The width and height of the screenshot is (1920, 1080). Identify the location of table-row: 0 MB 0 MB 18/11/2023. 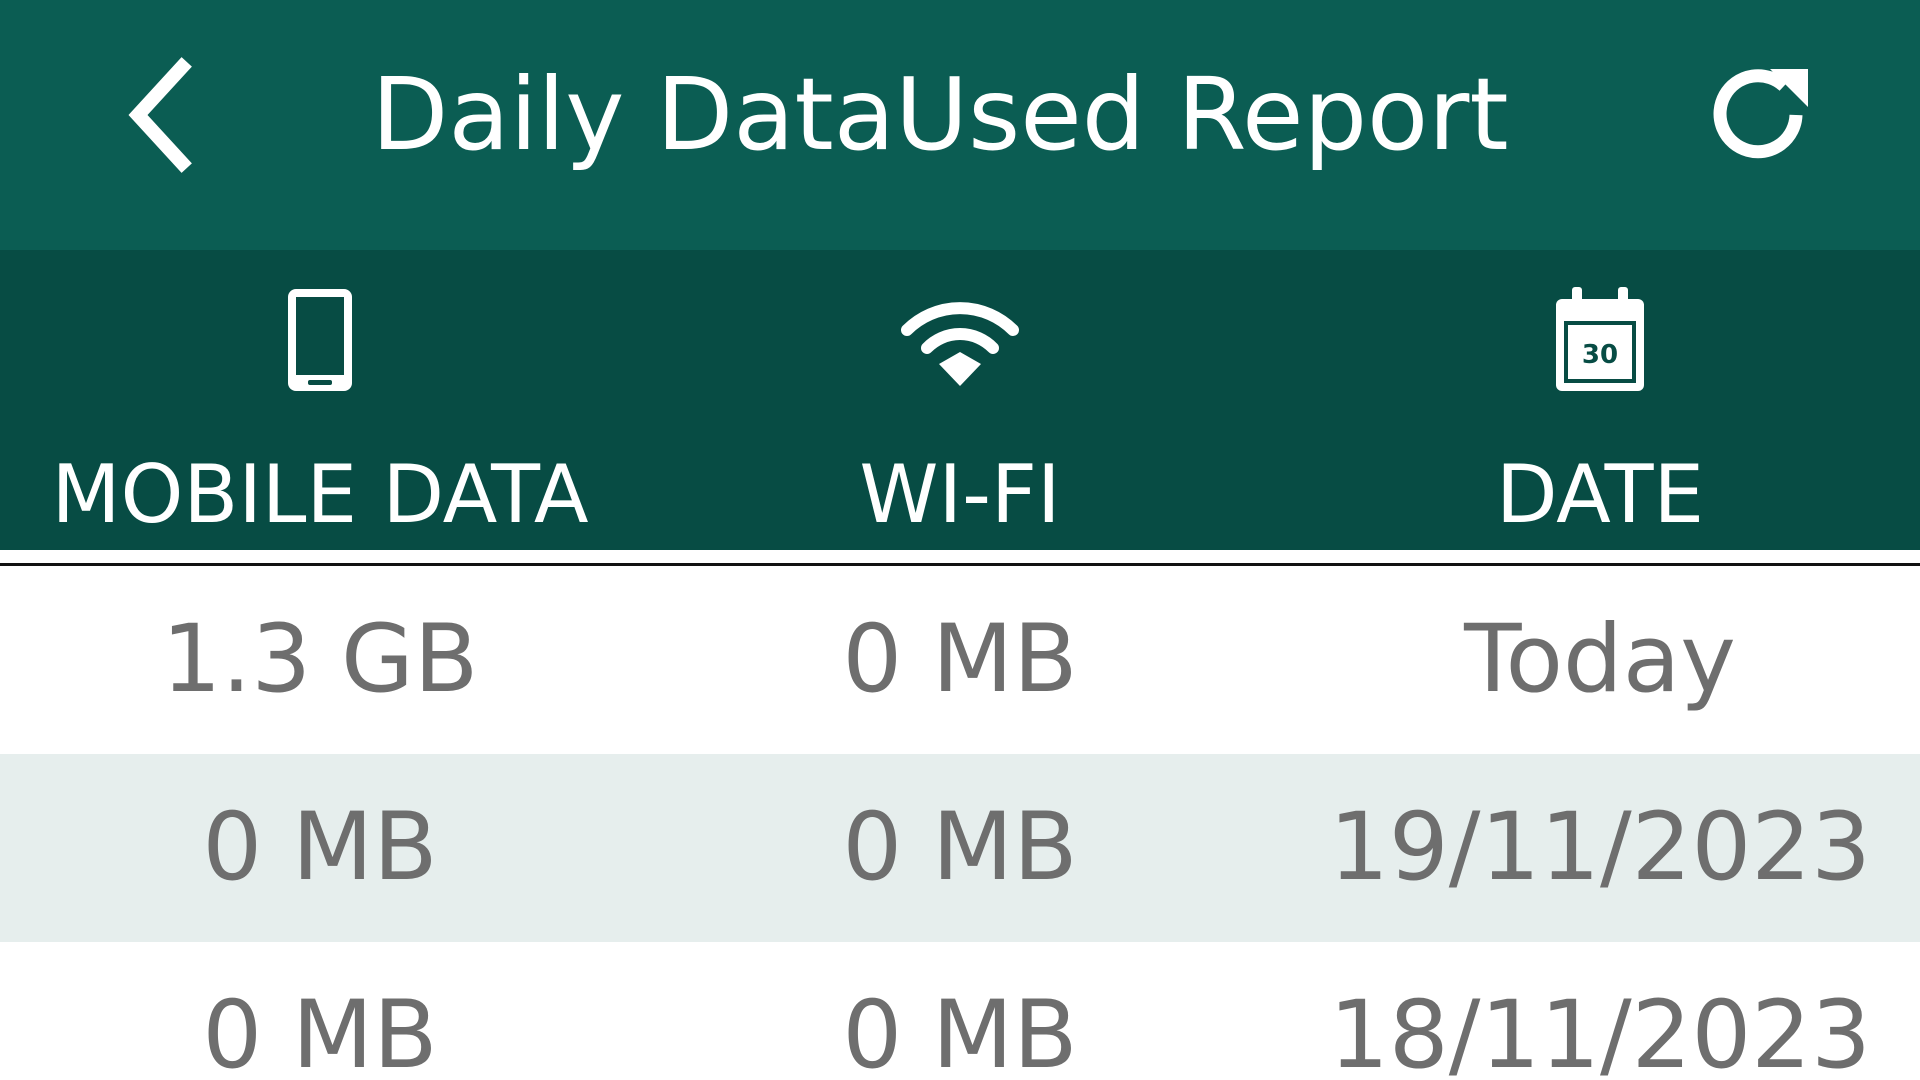
(960, 1011).